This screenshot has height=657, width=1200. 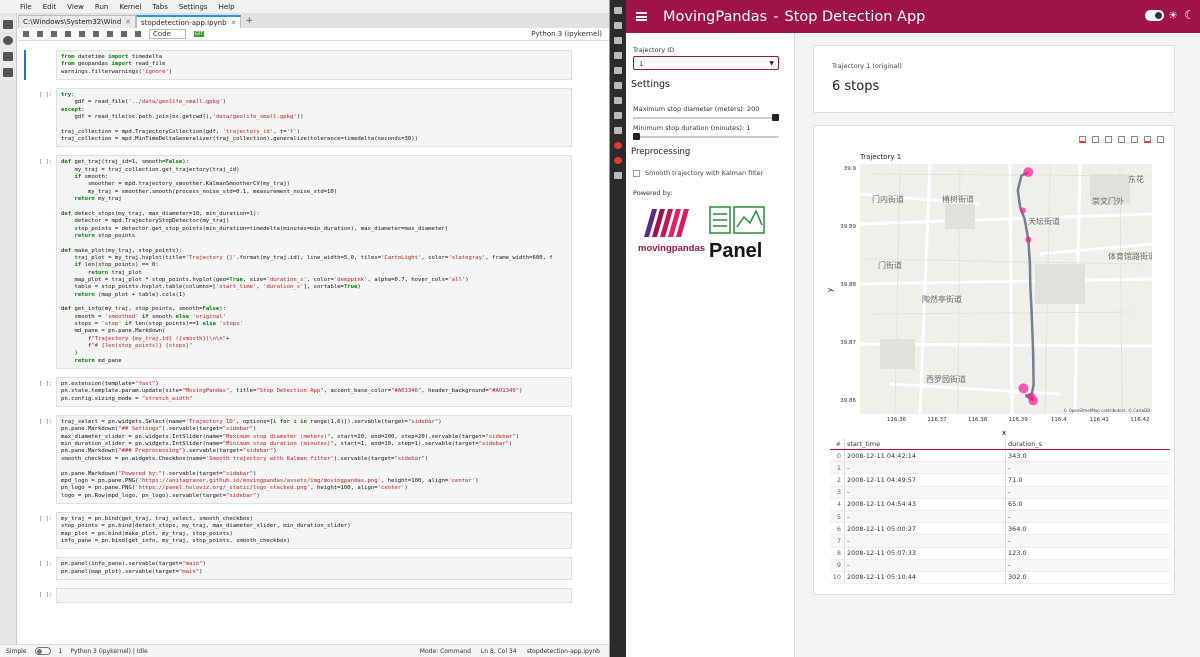 I want to click on bokeh-logo-icon, so click(x=1160, y=139).